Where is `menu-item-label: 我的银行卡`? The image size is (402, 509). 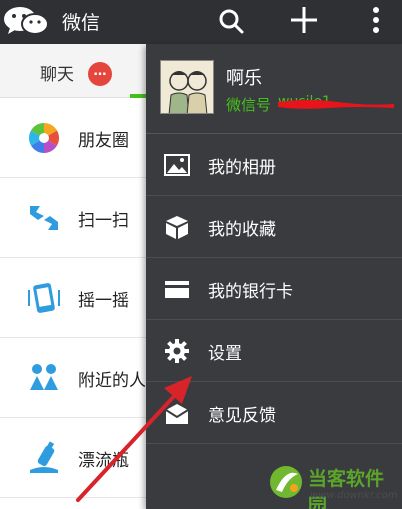
menu-item-label: 我的银行卡 is located at coordinates (250, 292).